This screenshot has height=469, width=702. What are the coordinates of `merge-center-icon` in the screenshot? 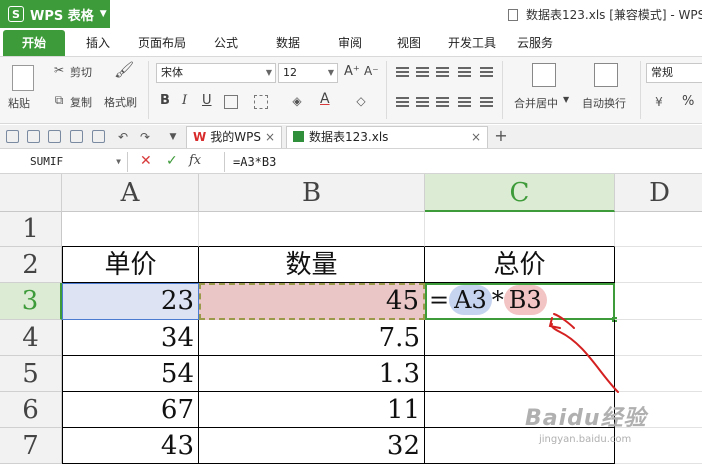 It's located at (544, 75).